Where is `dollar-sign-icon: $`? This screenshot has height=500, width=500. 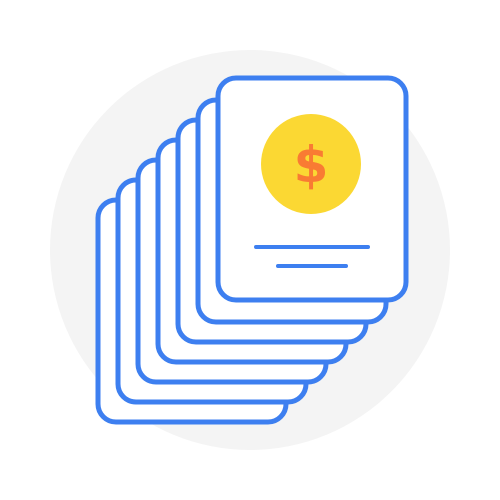
dollar-sign-icon: $ is located at coordinates (311, 165).